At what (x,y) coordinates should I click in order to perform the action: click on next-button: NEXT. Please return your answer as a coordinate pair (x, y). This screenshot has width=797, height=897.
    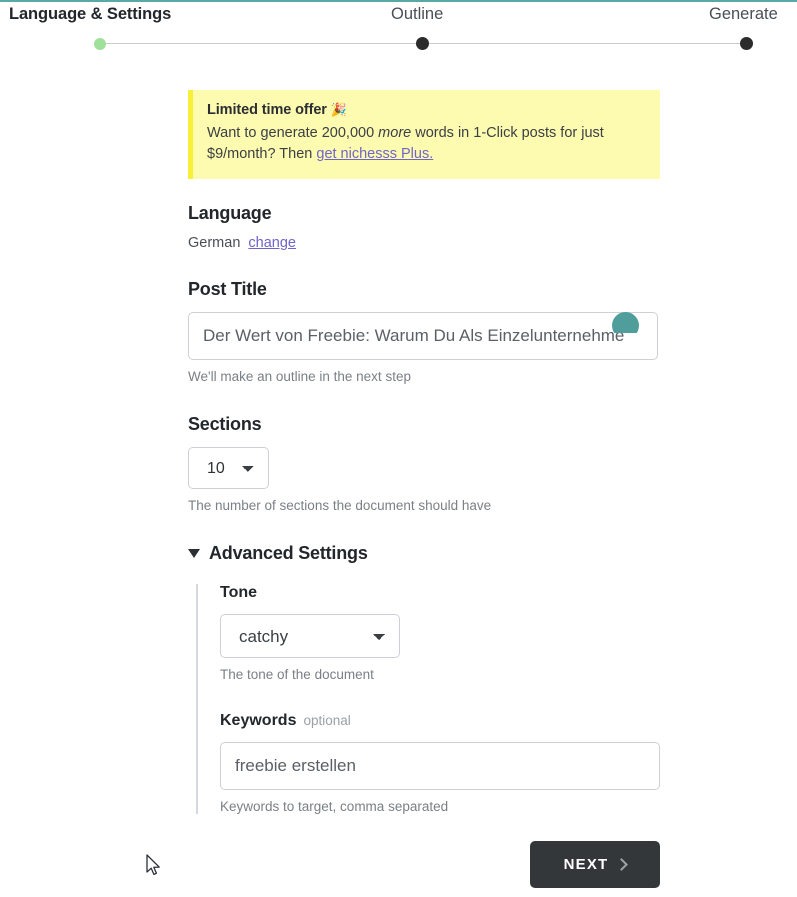
    Looking at the image, I should click on (595, 864).